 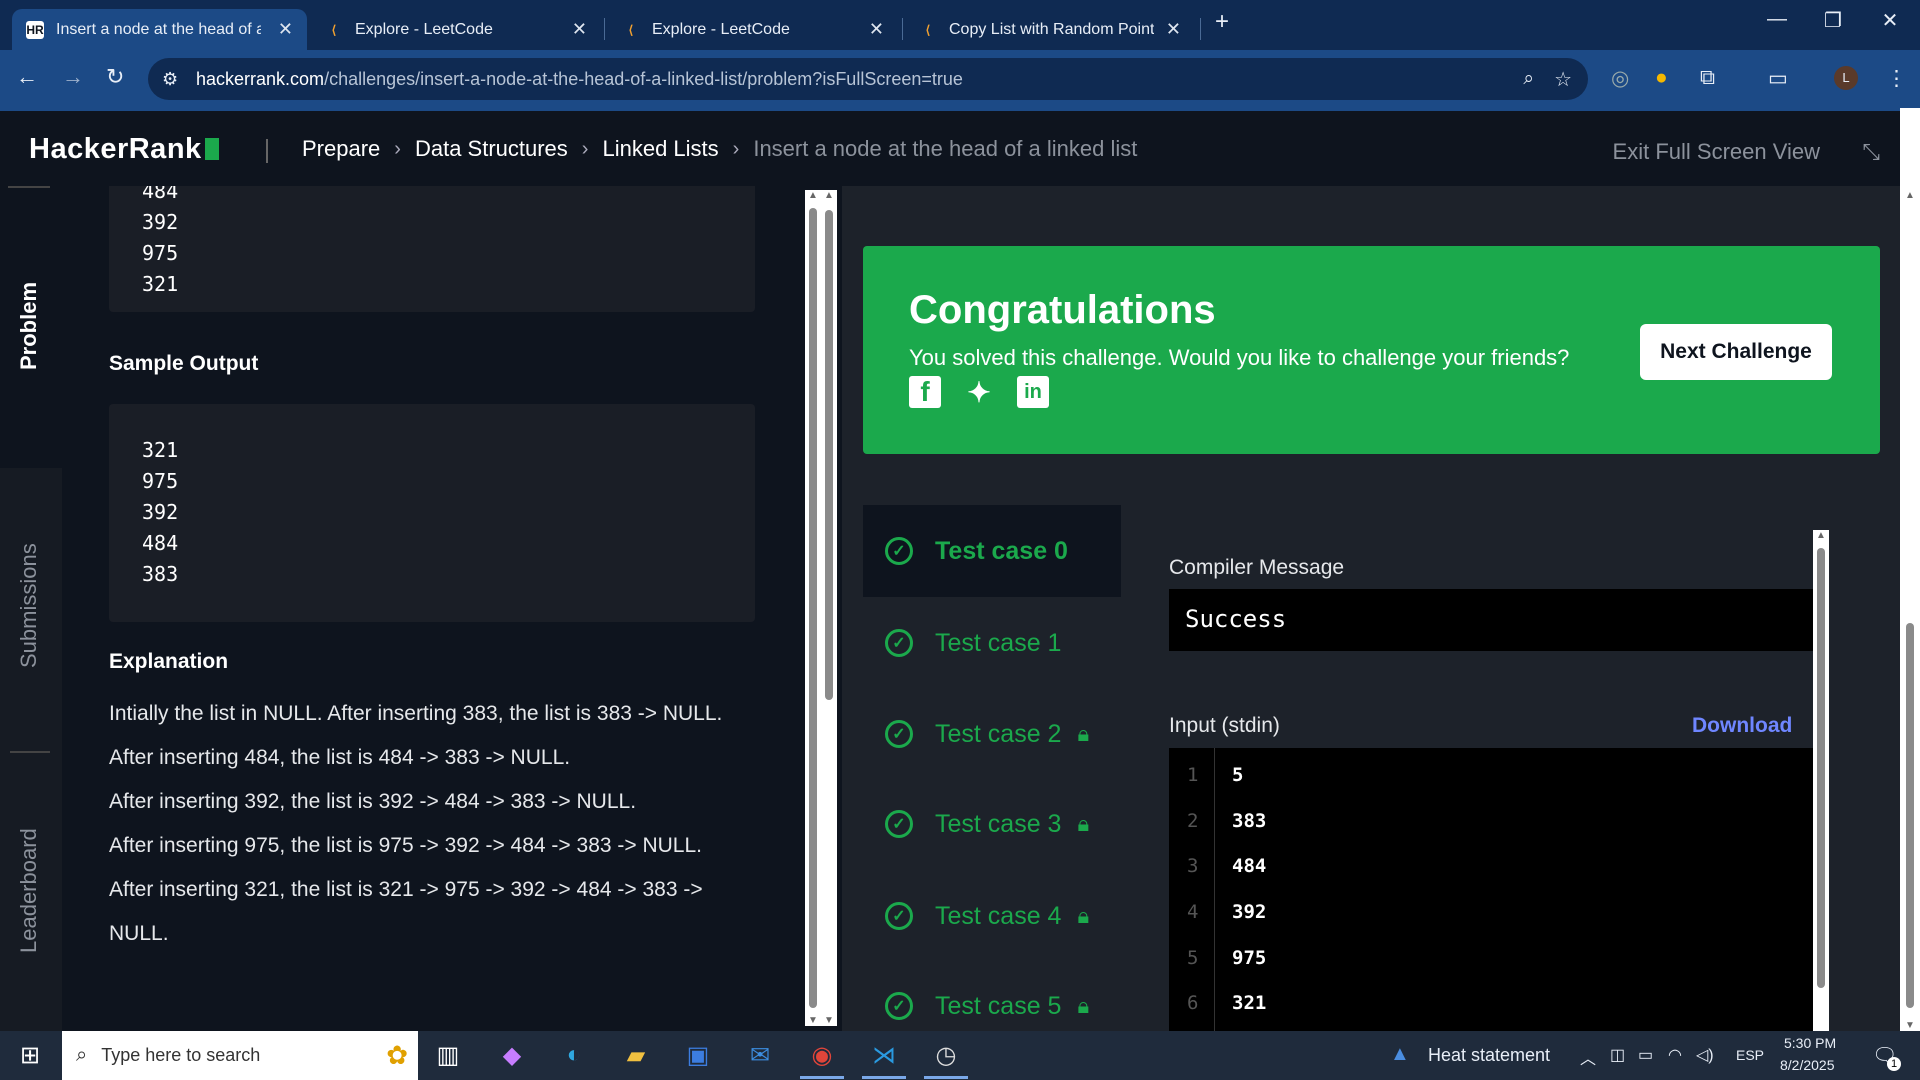 What do you see at coordinates (1750, 1055) in the screenshot?
I see `language-indicator: ESP` at bounding box center [1750, 1055].